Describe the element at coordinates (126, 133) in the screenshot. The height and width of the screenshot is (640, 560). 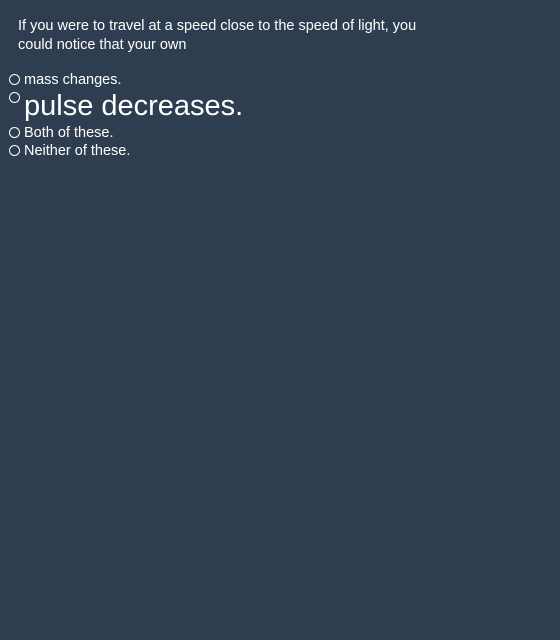
I see `option-both: Both of these.` at that location.